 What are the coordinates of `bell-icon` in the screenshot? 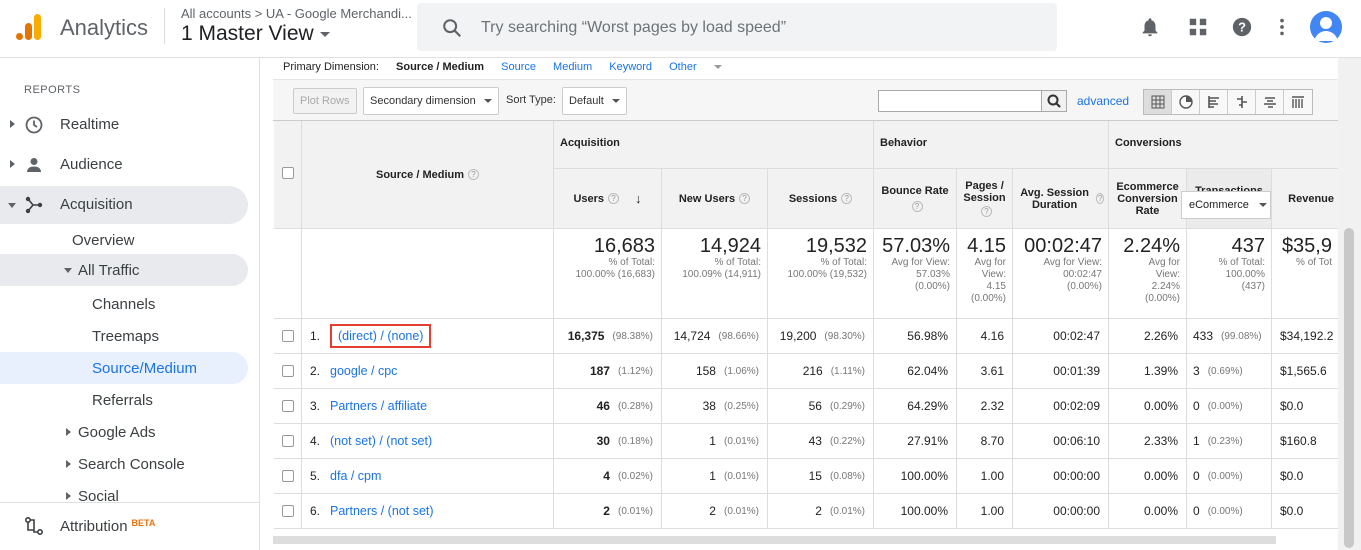 It's located at (1150, 27).